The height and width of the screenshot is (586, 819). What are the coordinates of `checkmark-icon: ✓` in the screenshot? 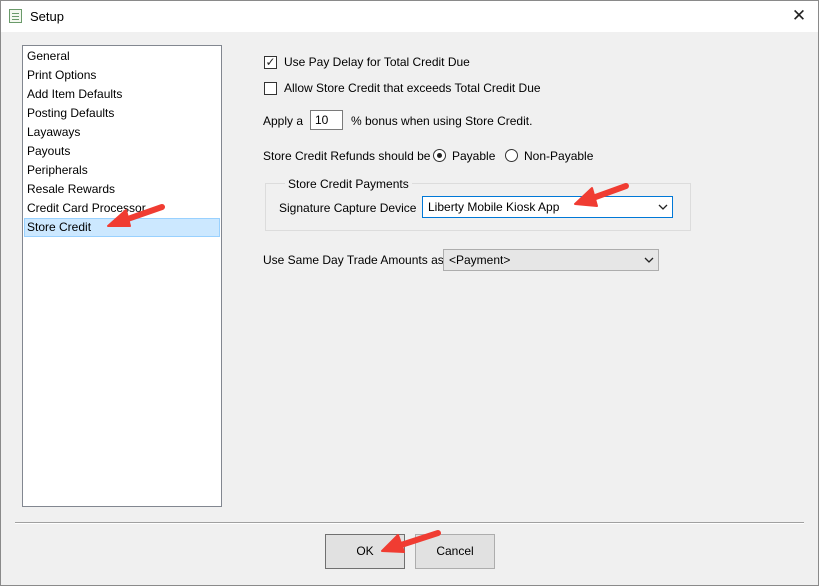 It's located at (270, 62).